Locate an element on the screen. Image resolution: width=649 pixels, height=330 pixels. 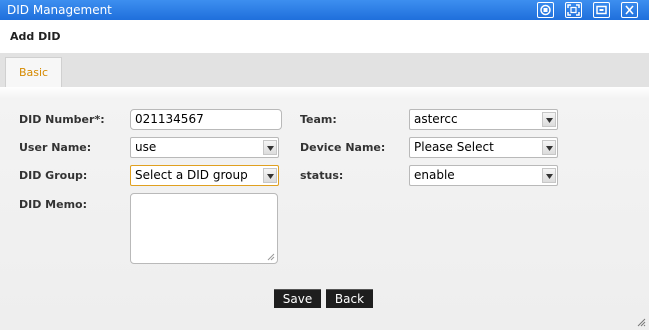
did-group-select: Select a DID group is located at coordinates (204, 175).